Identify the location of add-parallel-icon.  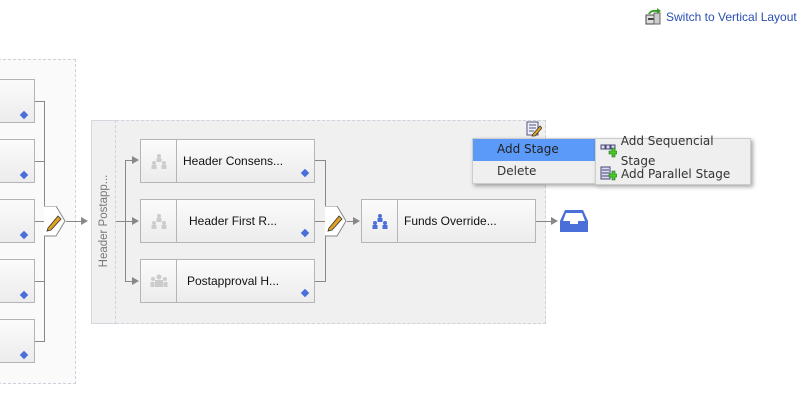
(608, 173).